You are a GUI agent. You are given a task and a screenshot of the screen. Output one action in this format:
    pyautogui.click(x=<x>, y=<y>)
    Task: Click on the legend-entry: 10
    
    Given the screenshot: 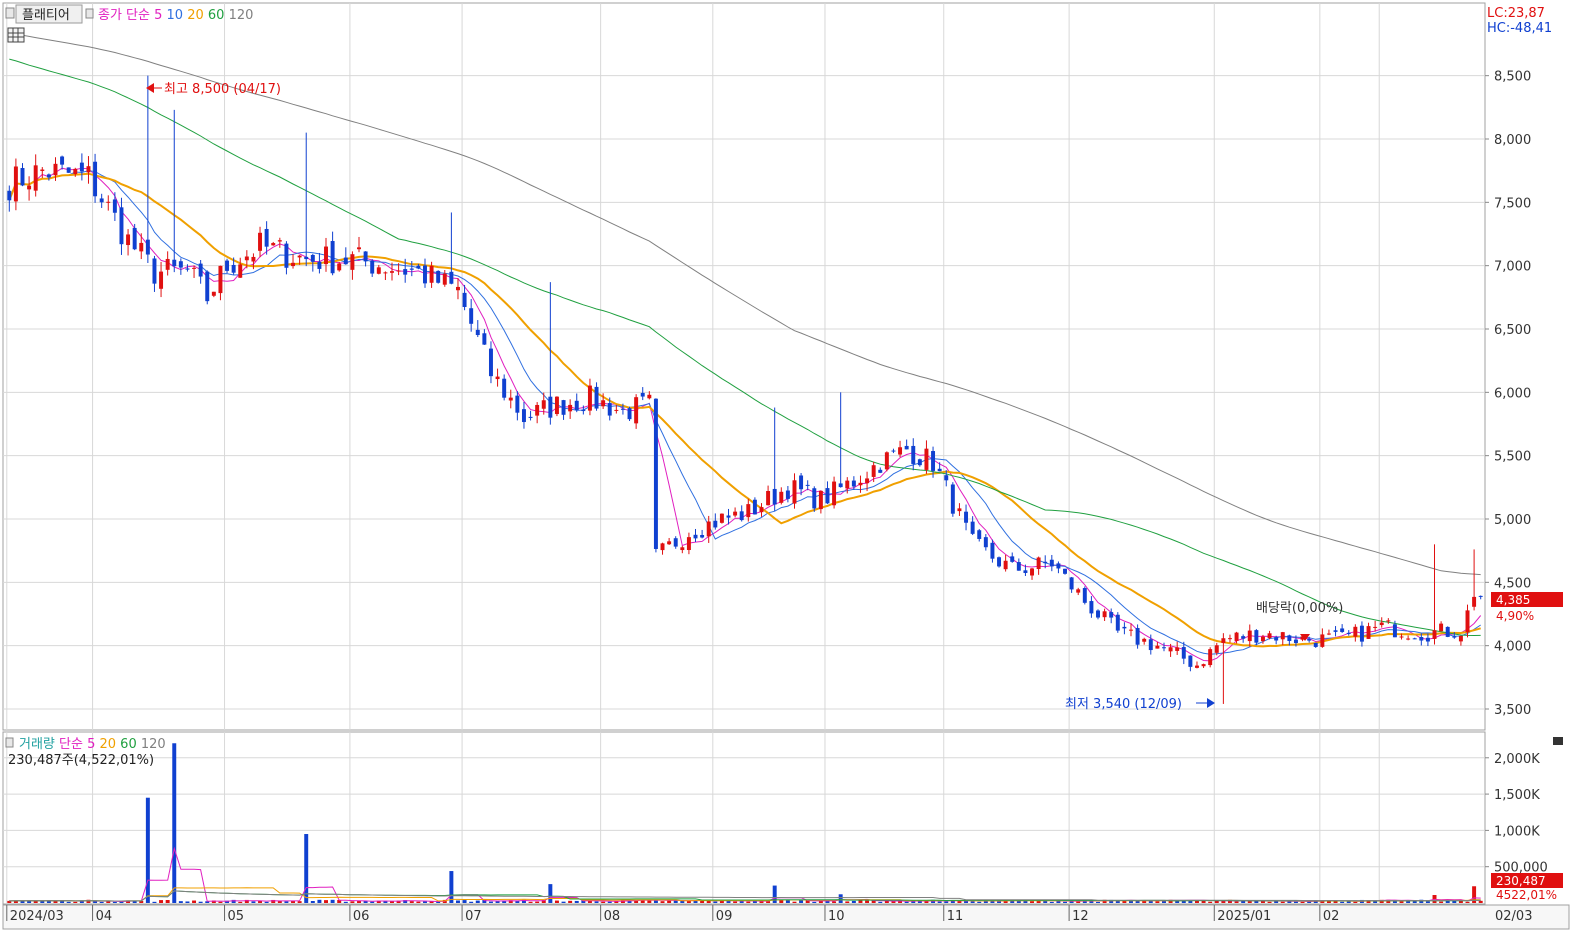 What is the action you would take?
    pyautogui.click(x=172, y=15)
    